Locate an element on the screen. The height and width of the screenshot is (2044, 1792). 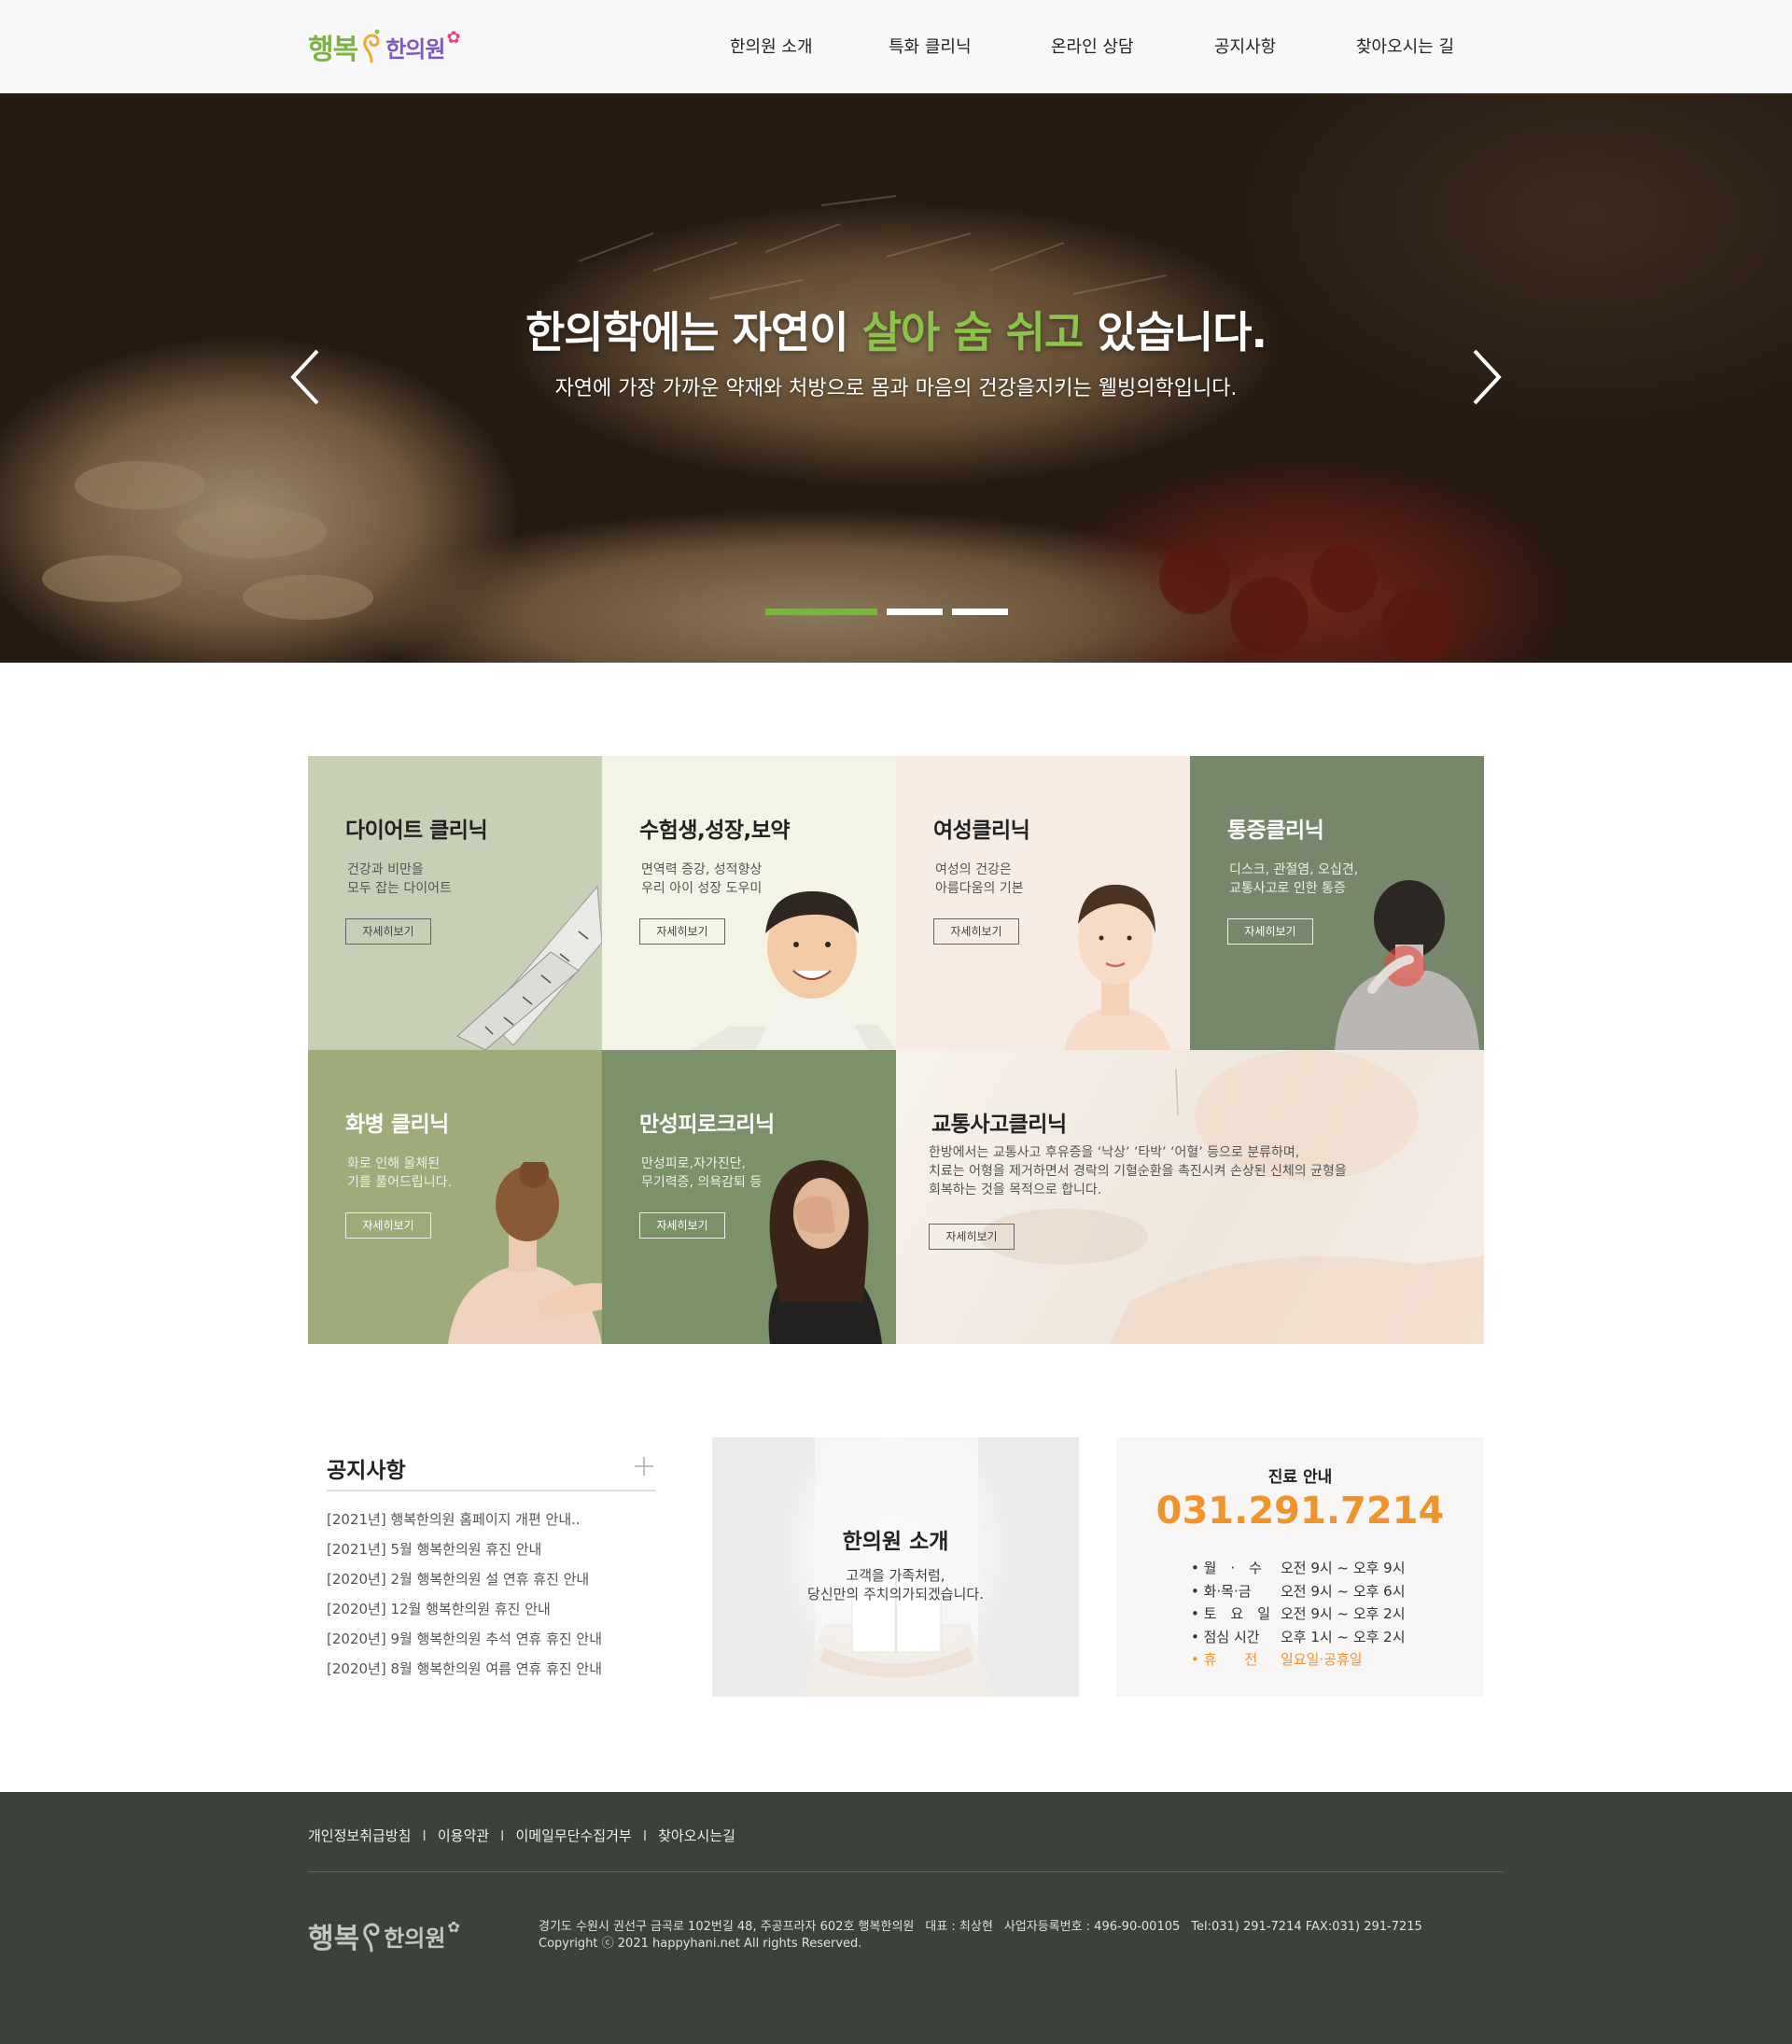
footer-link-email-policy: 이메일무단수집거부 is located at coordinates (573, 1835).